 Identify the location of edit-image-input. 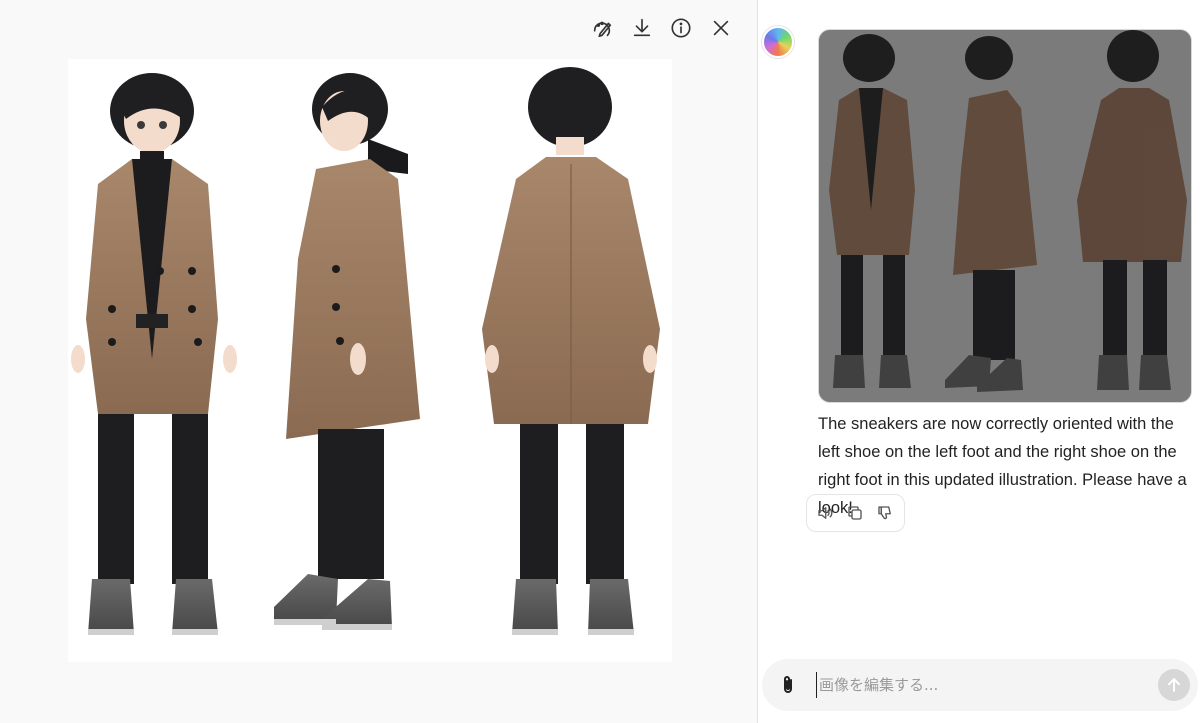
(976, 685).